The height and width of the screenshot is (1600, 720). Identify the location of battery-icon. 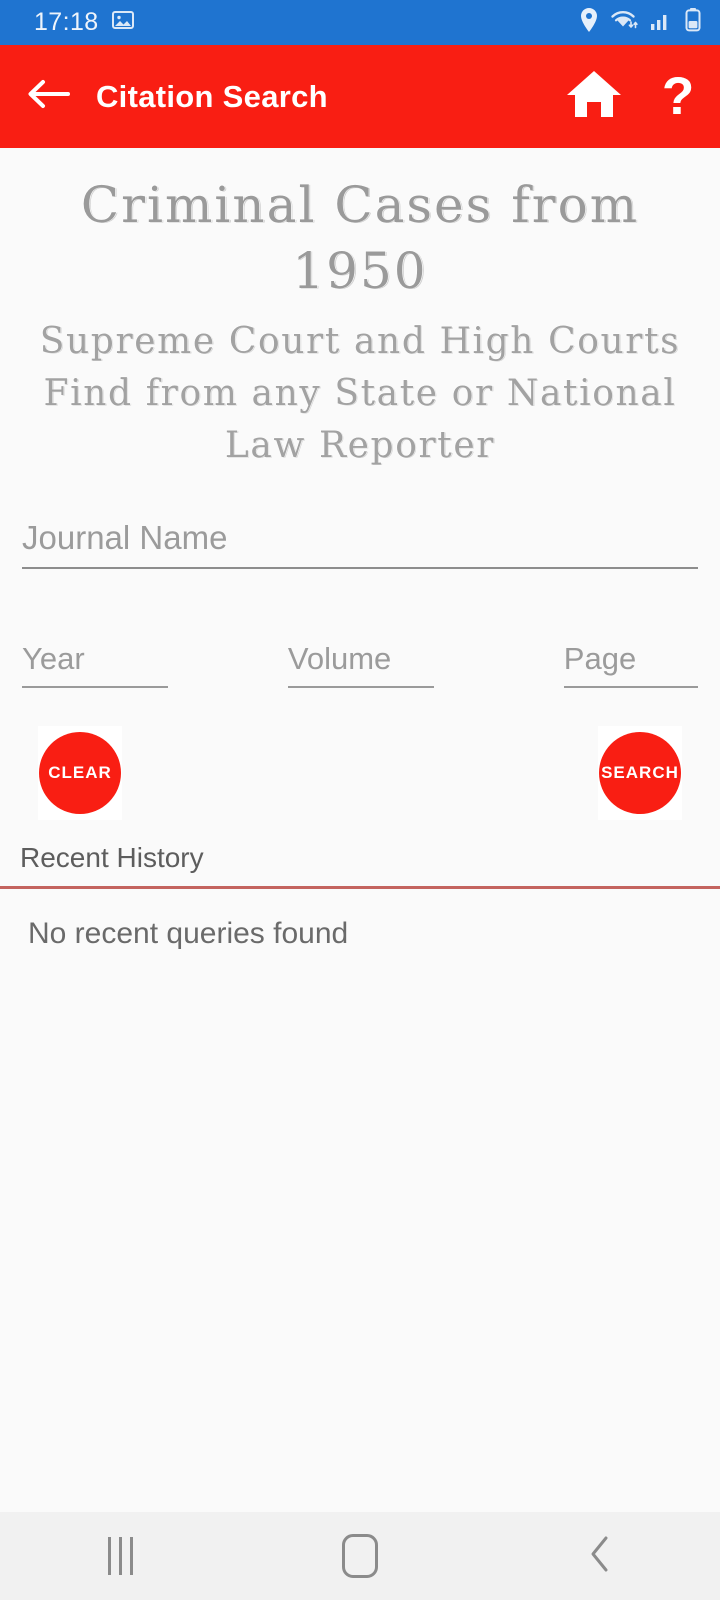
(693, 22).